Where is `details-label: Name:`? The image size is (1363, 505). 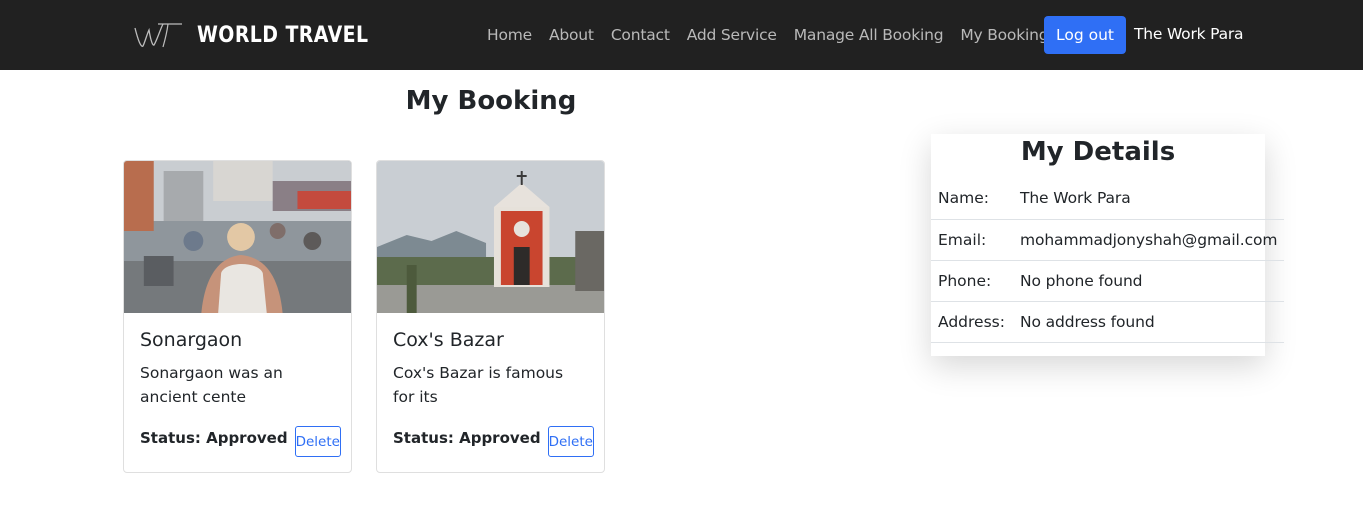
details-label: Name: is located at coordinates (971, 199).